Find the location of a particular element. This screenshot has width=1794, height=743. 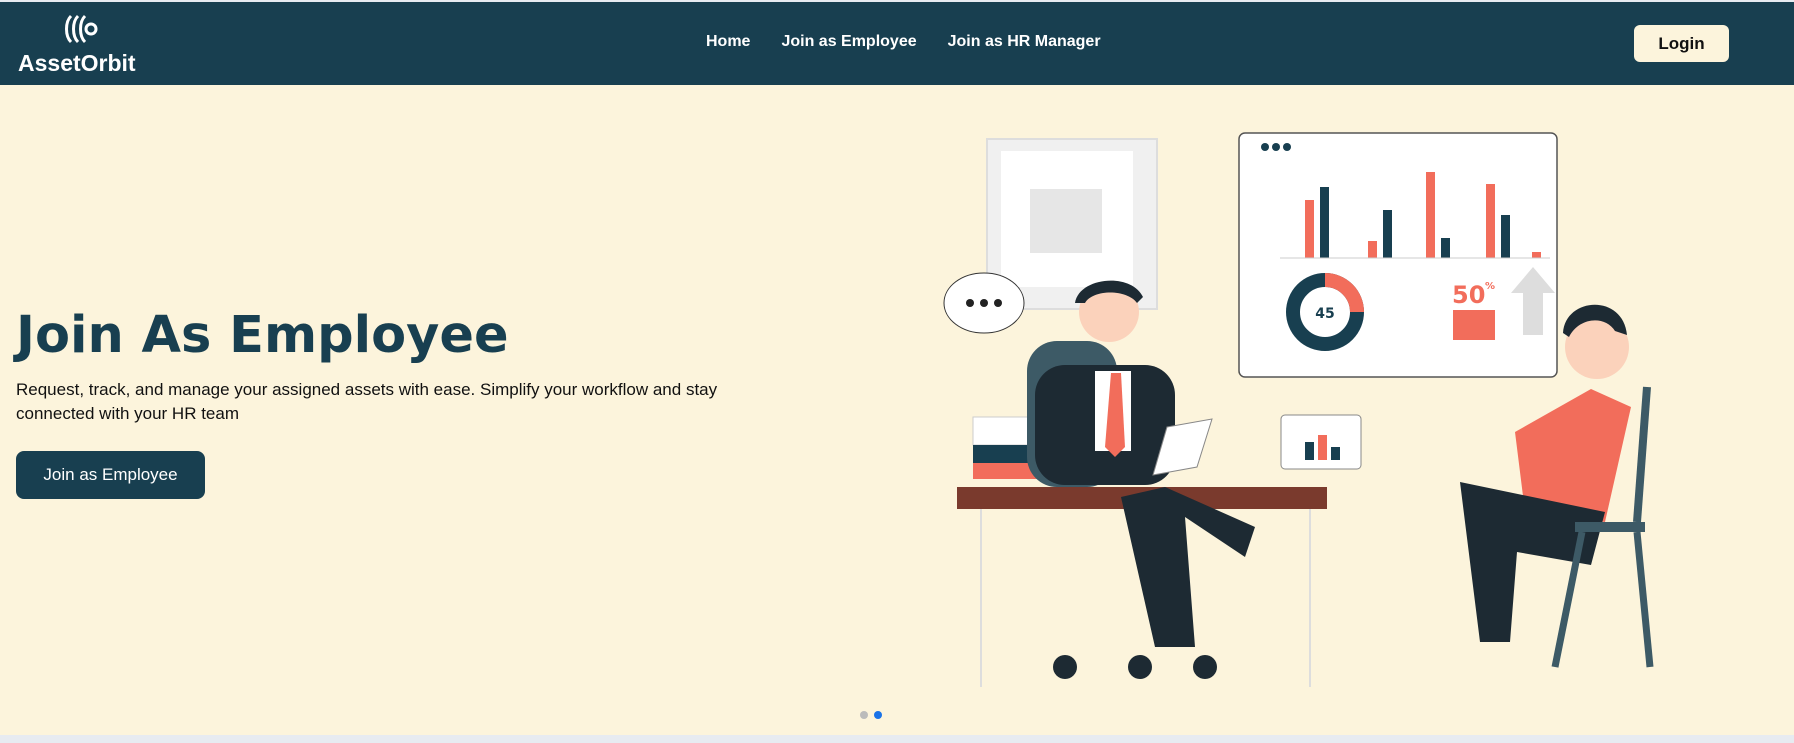

donut-value: 45 is located at coordinates (1324, 314).